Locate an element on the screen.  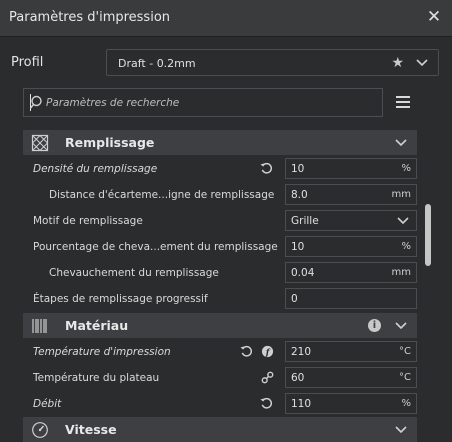
category-label: Remplissage is located at coordinates (110, 142).